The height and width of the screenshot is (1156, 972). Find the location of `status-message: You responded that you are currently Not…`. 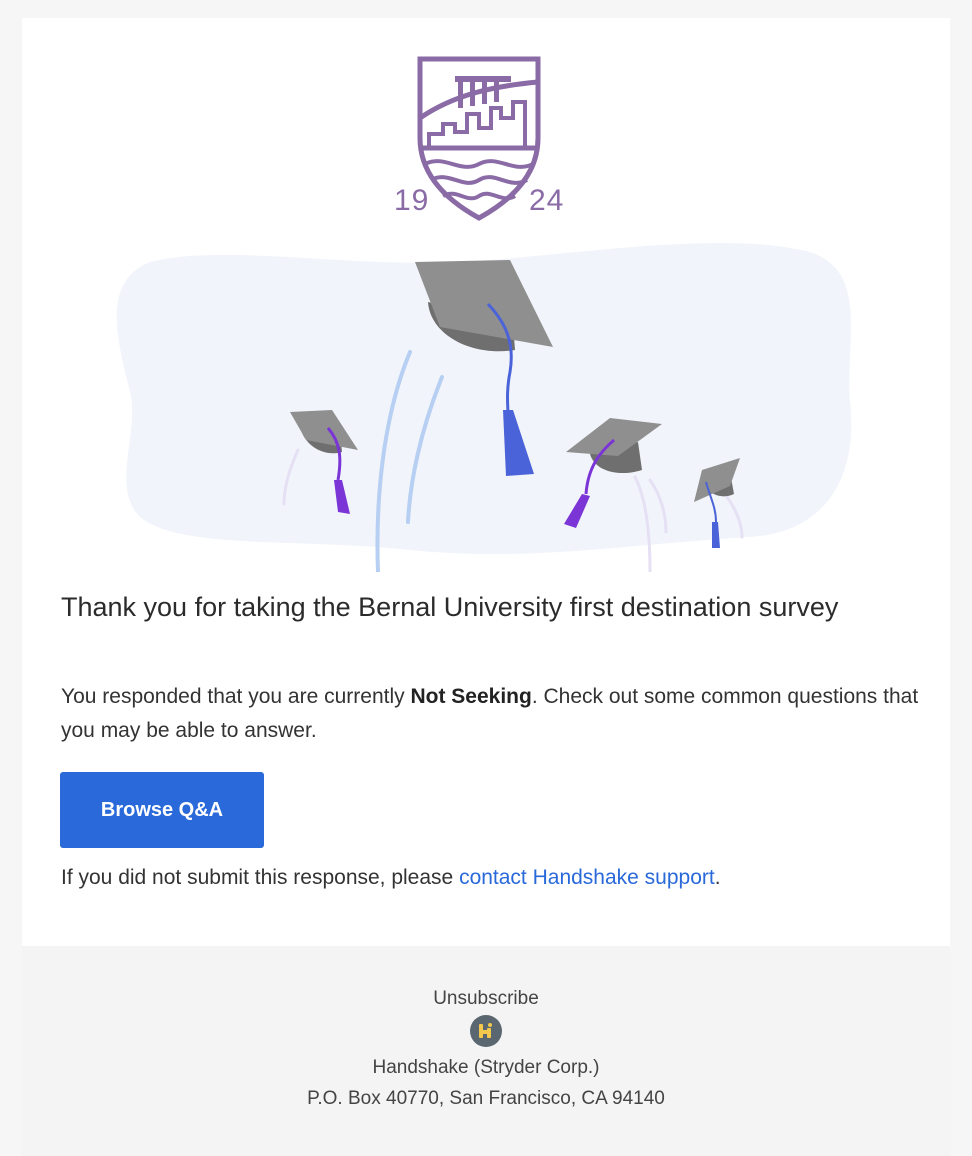

status-message: You responded that you are currently Not… is located at coordinates (491, 714).